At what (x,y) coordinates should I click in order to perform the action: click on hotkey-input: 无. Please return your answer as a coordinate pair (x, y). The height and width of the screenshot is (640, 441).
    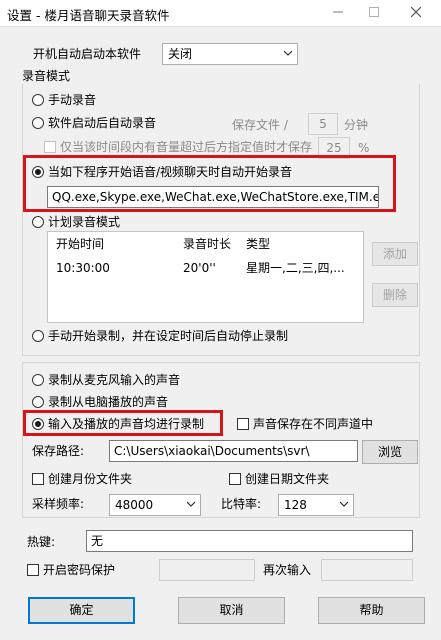
    Looking at the image, I should click on (249, 541).